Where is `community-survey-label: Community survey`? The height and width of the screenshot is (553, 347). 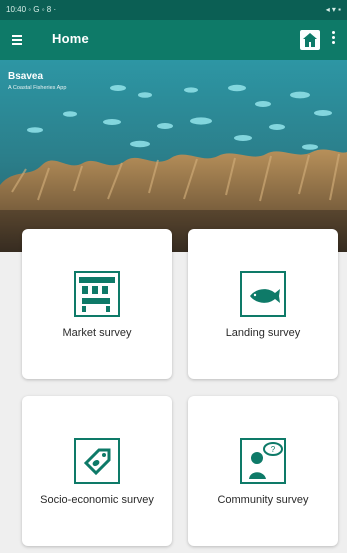 community-survey-label: Community survey is located at coordinates (263, 500).